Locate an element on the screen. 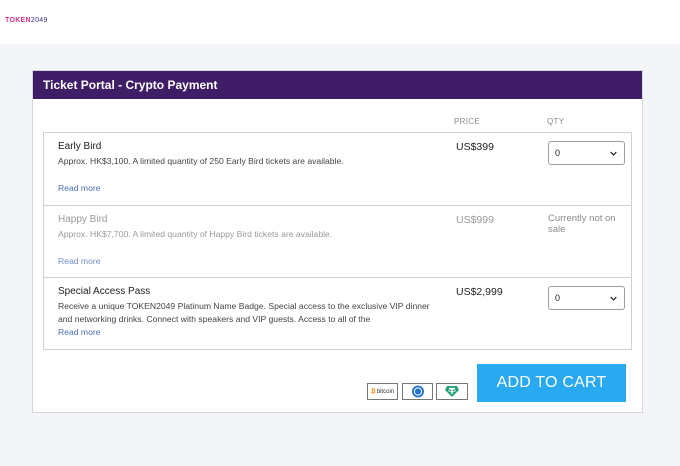 The image size is (680, 466). ticket-name: Happy Bird is located at coordinates (83, 219).